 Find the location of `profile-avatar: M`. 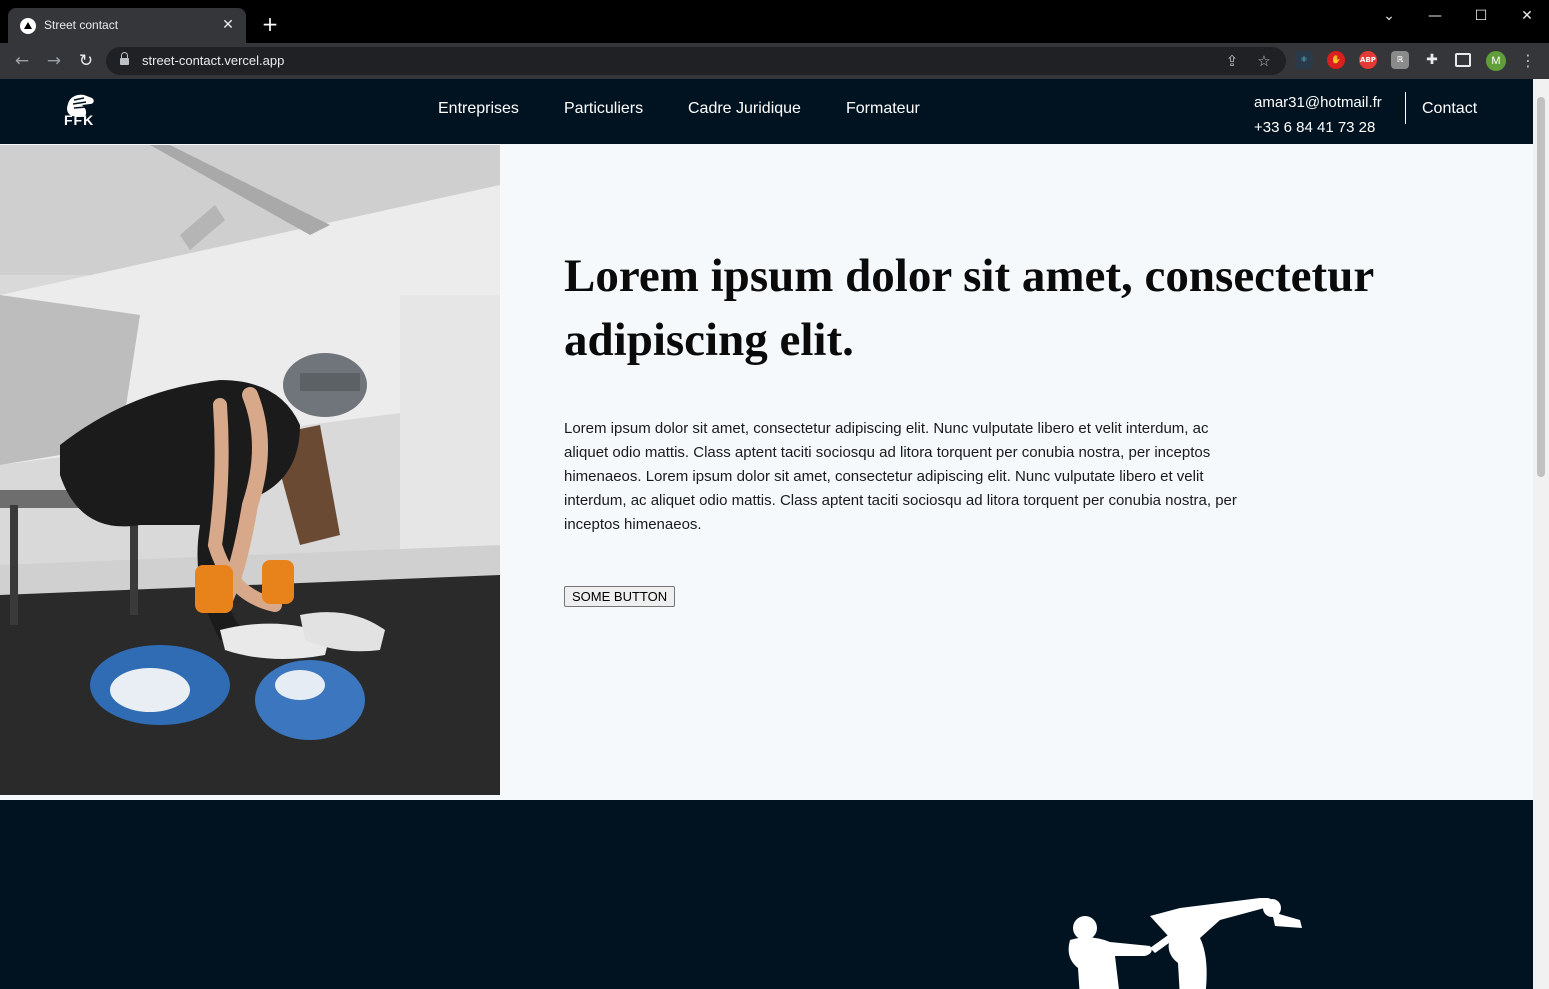

profile-avatar: M is located at coordinates (1496, 61).